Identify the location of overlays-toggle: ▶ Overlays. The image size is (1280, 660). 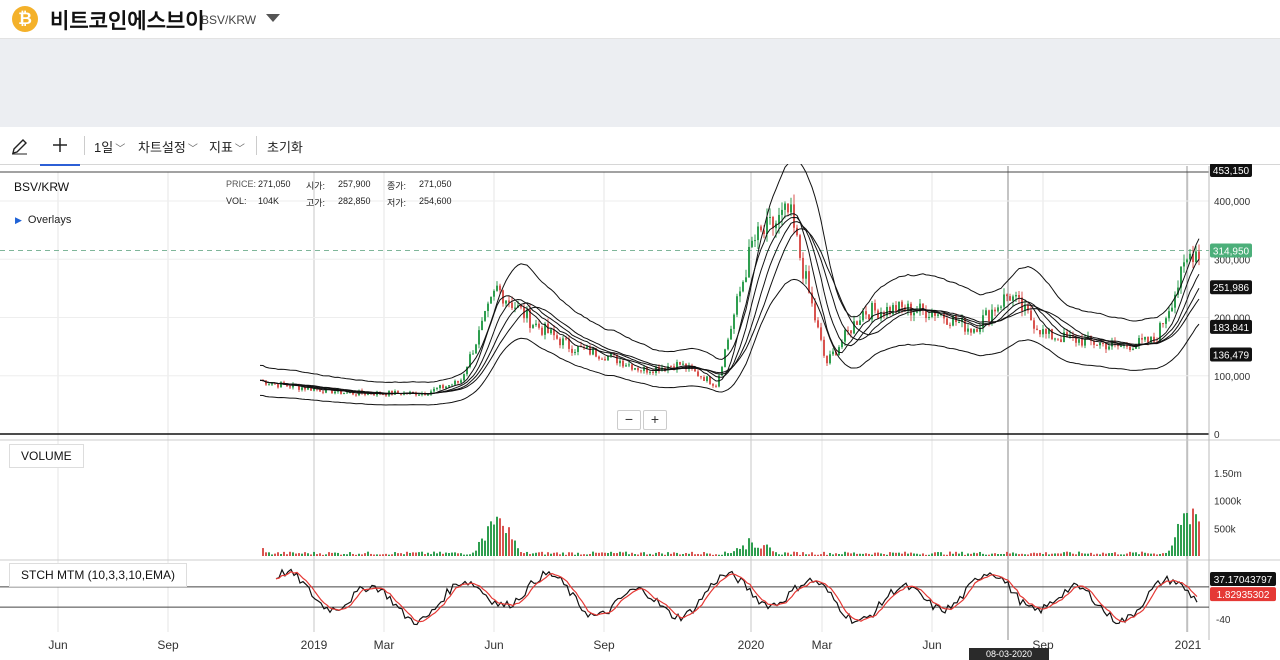
(43, 220).